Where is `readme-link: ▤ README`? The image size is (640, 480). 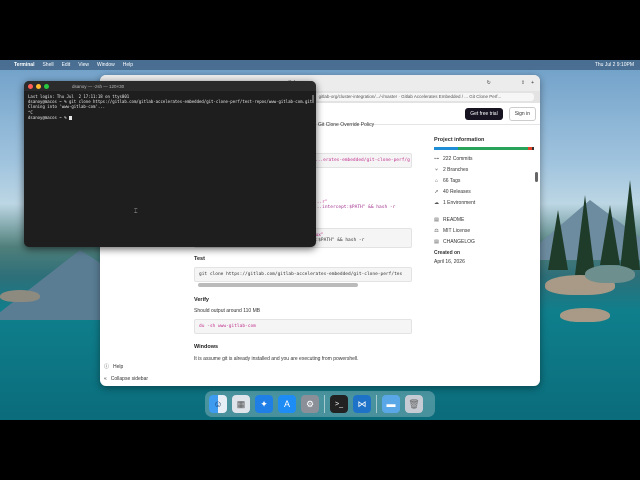
readme-link: ▤ README is located at coordinates (484, 220).